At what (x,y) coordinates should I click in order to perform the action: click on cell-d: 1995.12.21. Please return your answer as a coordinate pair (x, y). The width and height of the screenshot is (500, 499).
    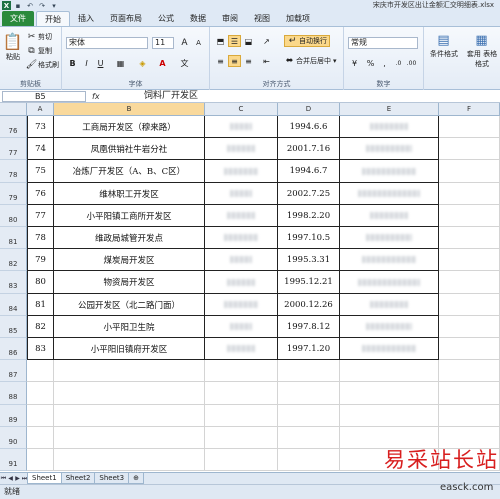
    Looking at the image, I should click on (309, 282).